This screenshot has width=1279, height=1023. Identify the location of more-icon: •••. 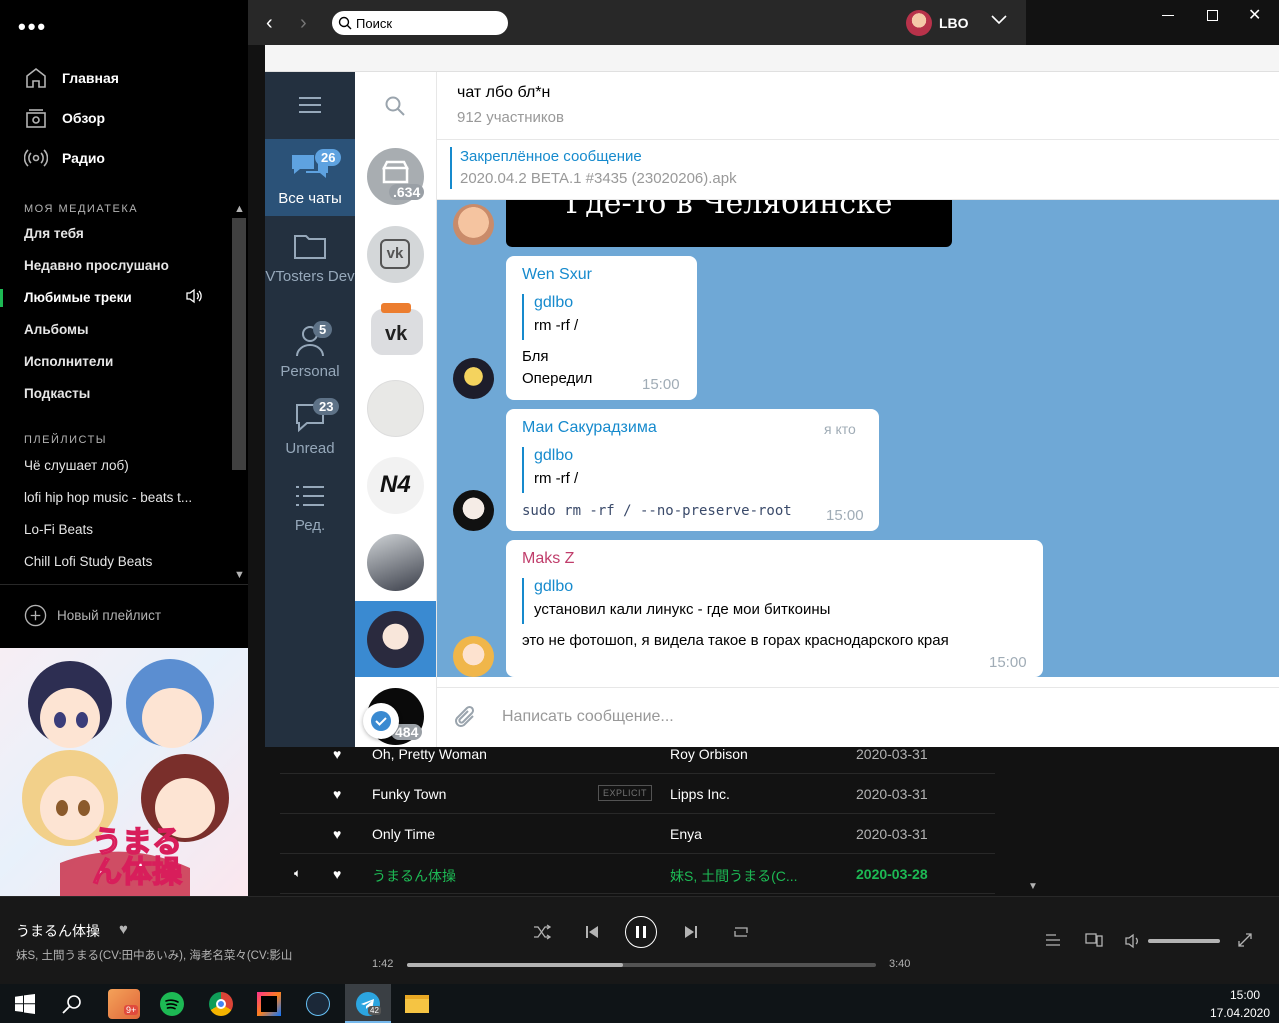
(32, 27).